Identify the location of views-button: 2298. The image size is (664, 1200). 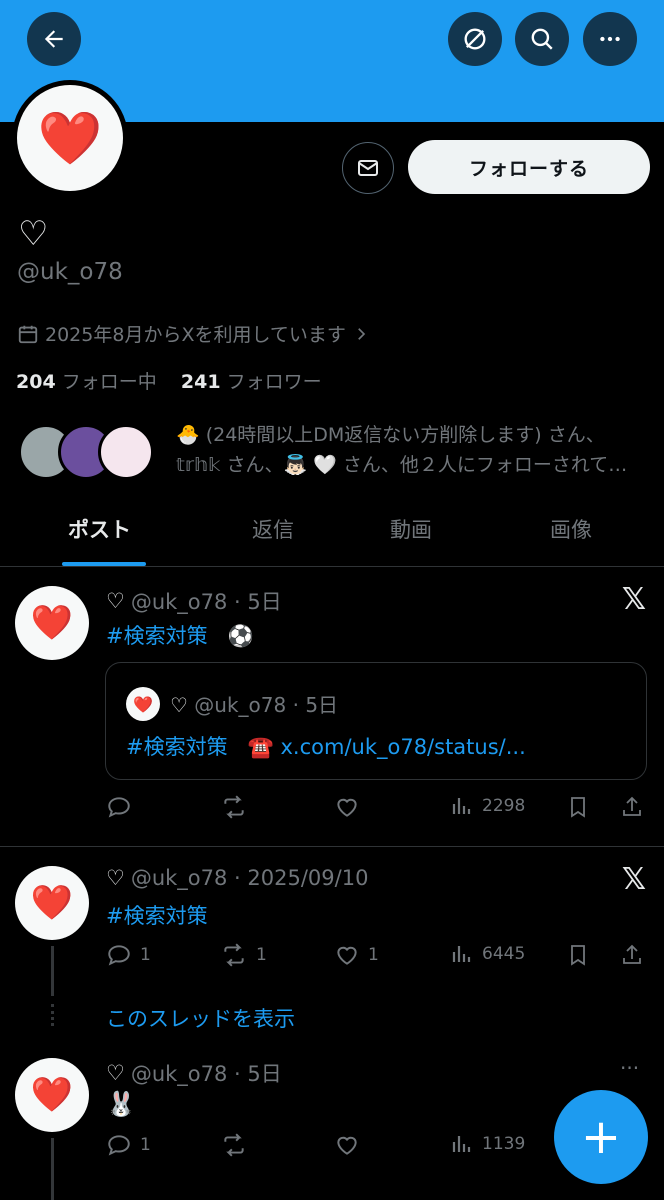
(487, 806).